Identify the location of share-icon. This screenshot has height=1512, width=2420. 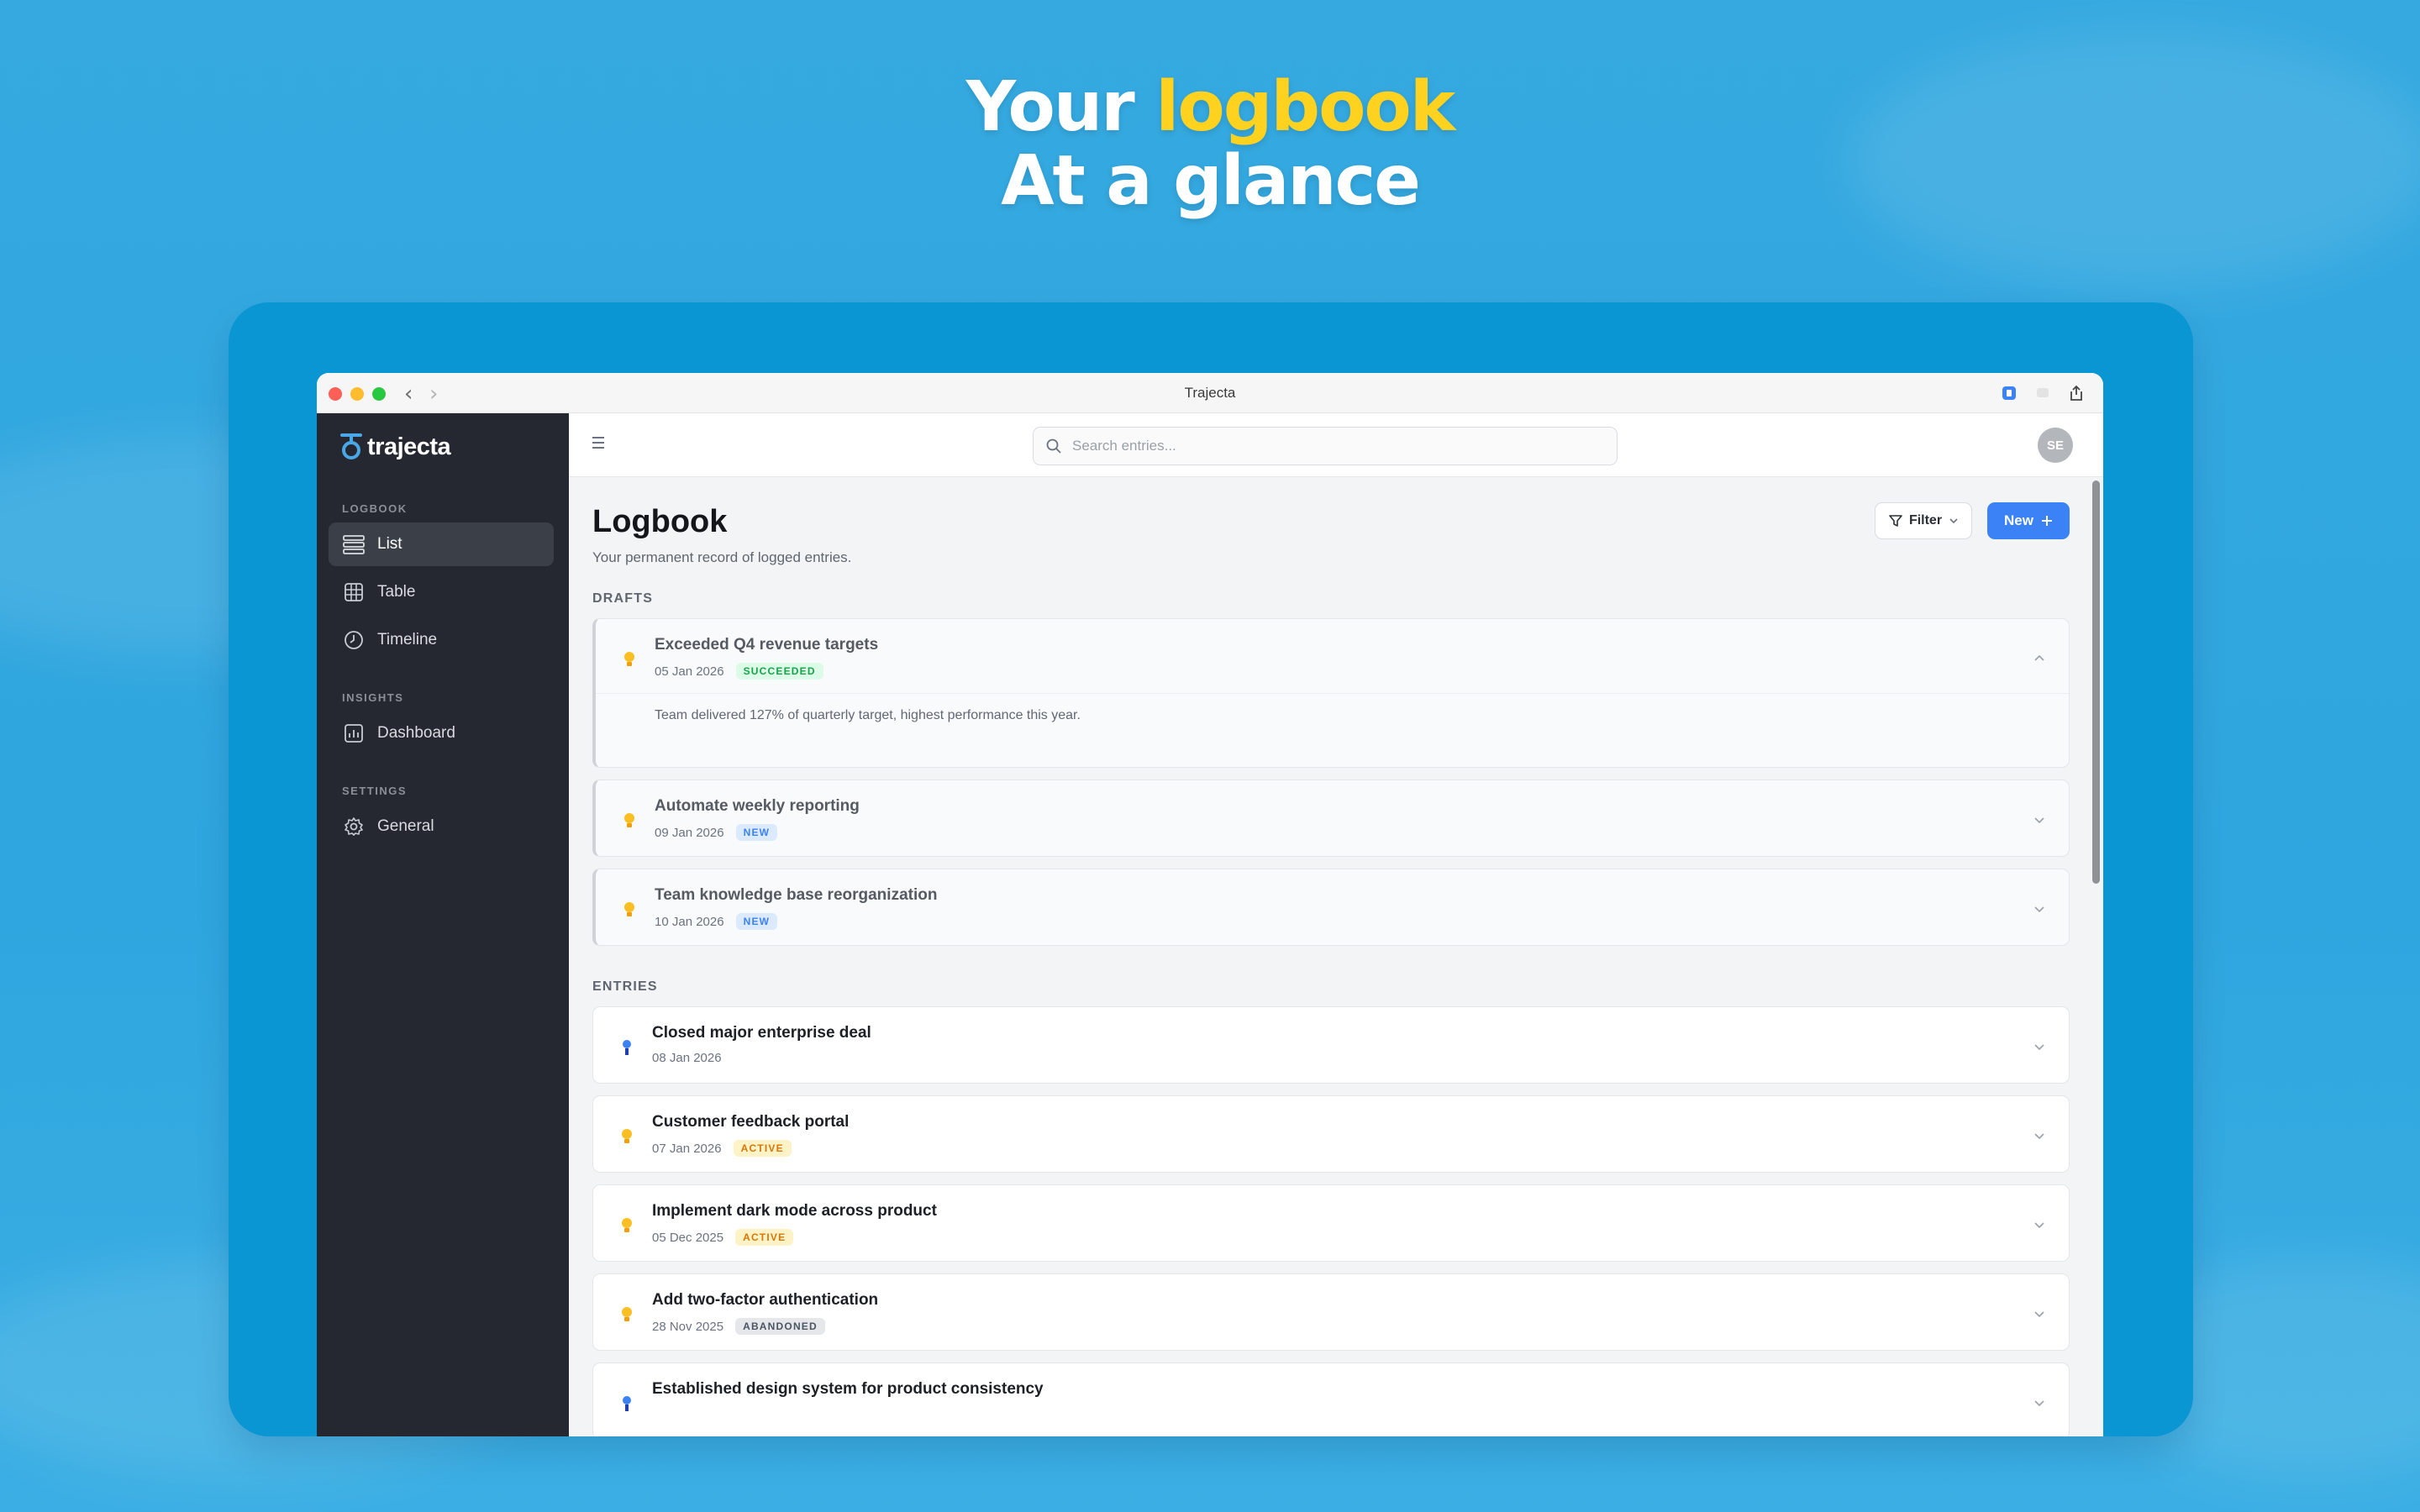
(2076, 393).